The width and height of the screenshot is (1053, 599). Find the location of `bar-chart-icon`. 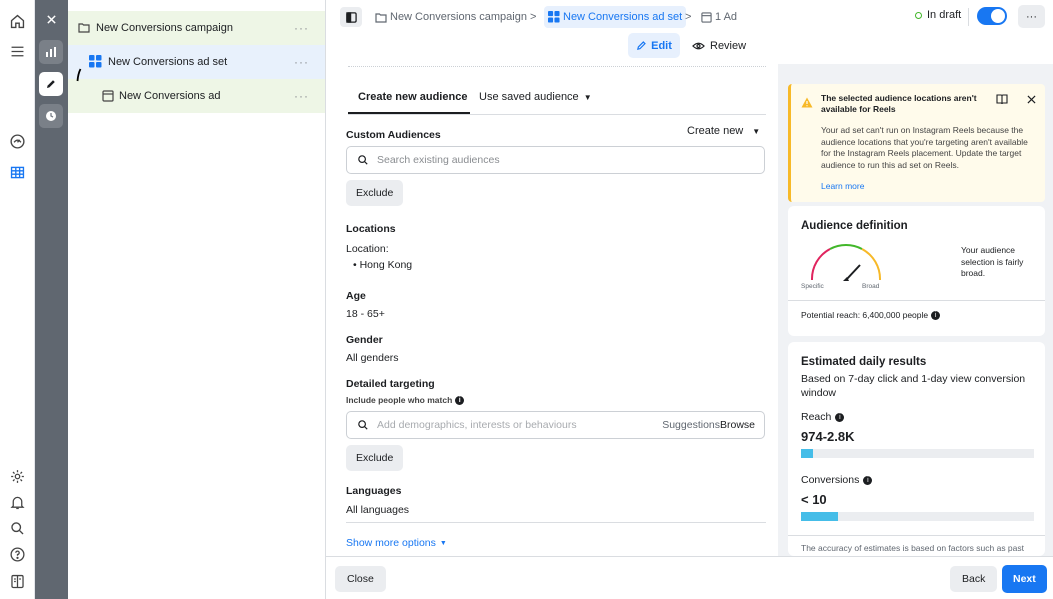

bar-chart-icon is located at coordinates (51, 52).